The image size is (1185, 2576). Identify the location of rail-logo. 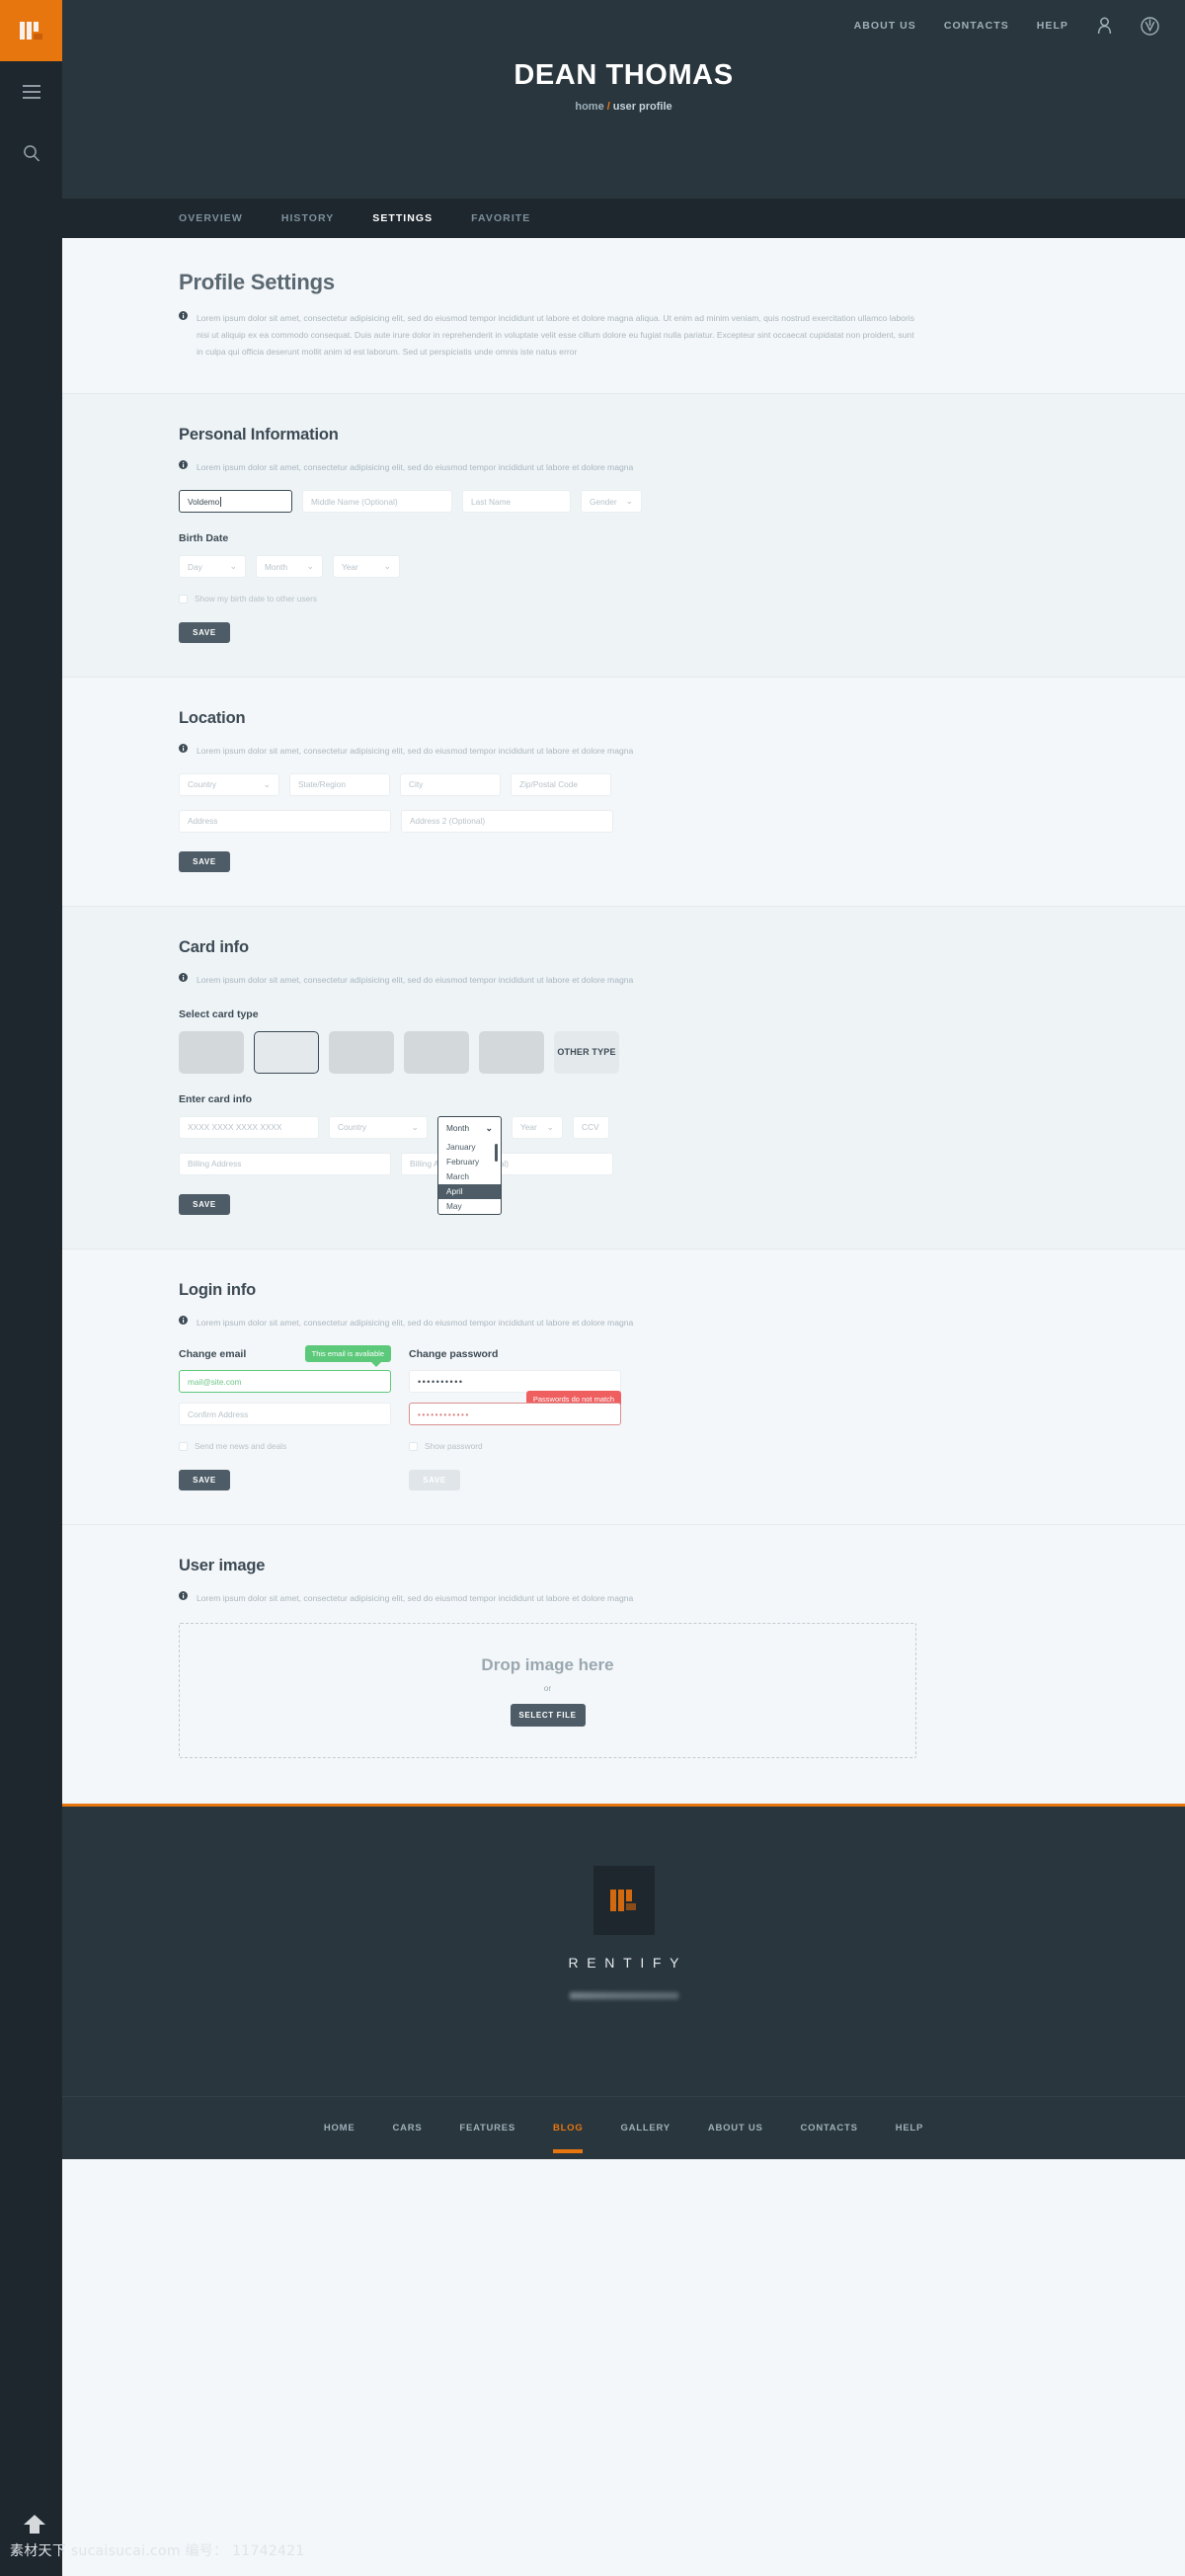
(31, 30).